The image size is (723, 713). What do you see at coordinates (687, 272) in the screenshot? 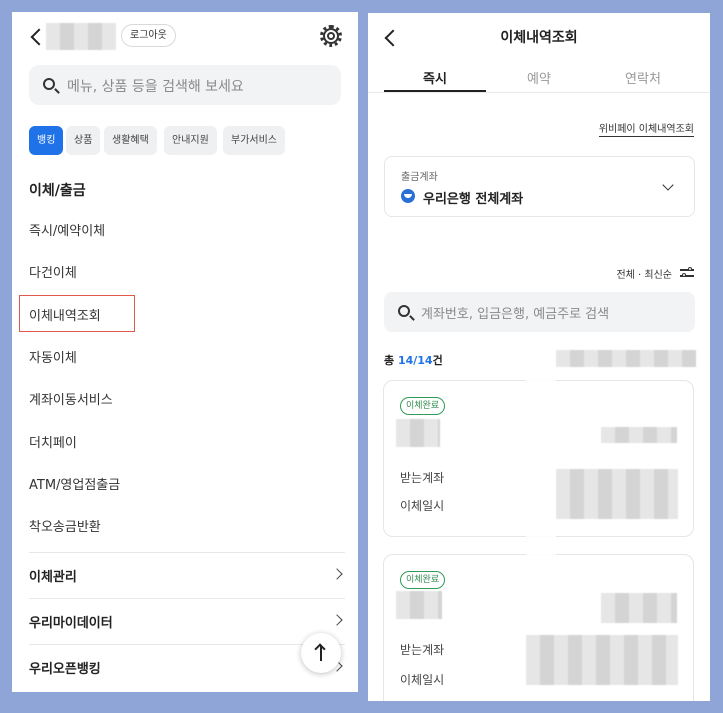
I see `filter-icon` at bounding box center [687, 272].